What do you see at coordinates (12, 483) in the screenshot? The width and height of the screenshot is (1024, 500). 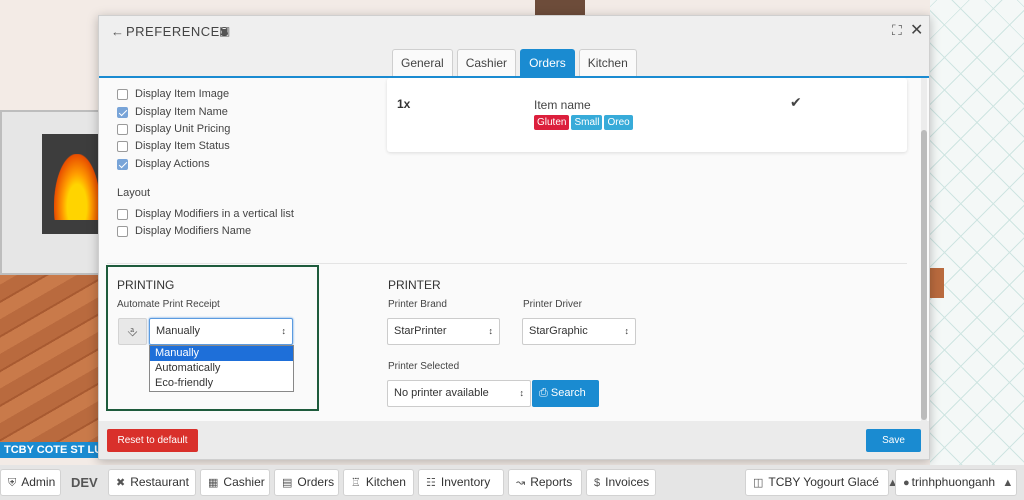 I see `shield-icon: ⛨` at bounding box center [12, 483].